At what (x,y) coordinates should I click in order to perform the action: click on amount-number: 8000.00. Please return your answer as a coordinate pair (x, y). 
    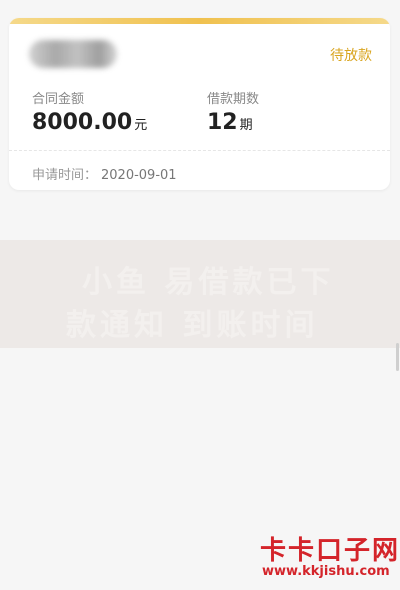
    Looking at the image, I should click on (82, 122).